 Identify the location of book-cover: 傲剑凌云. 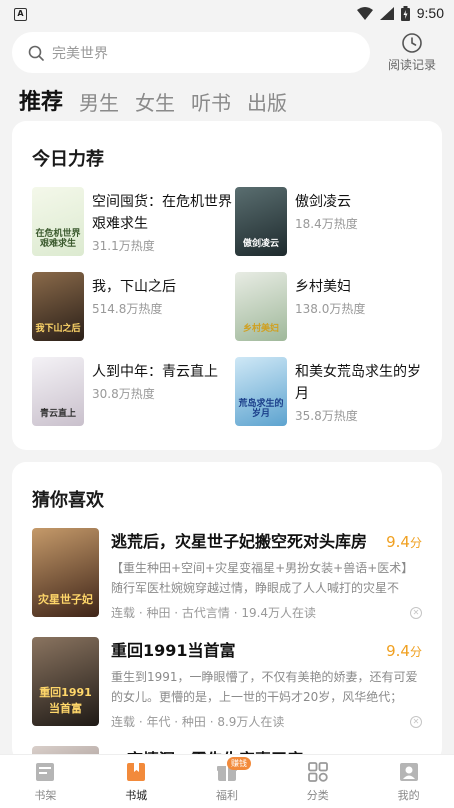
(261, 221).